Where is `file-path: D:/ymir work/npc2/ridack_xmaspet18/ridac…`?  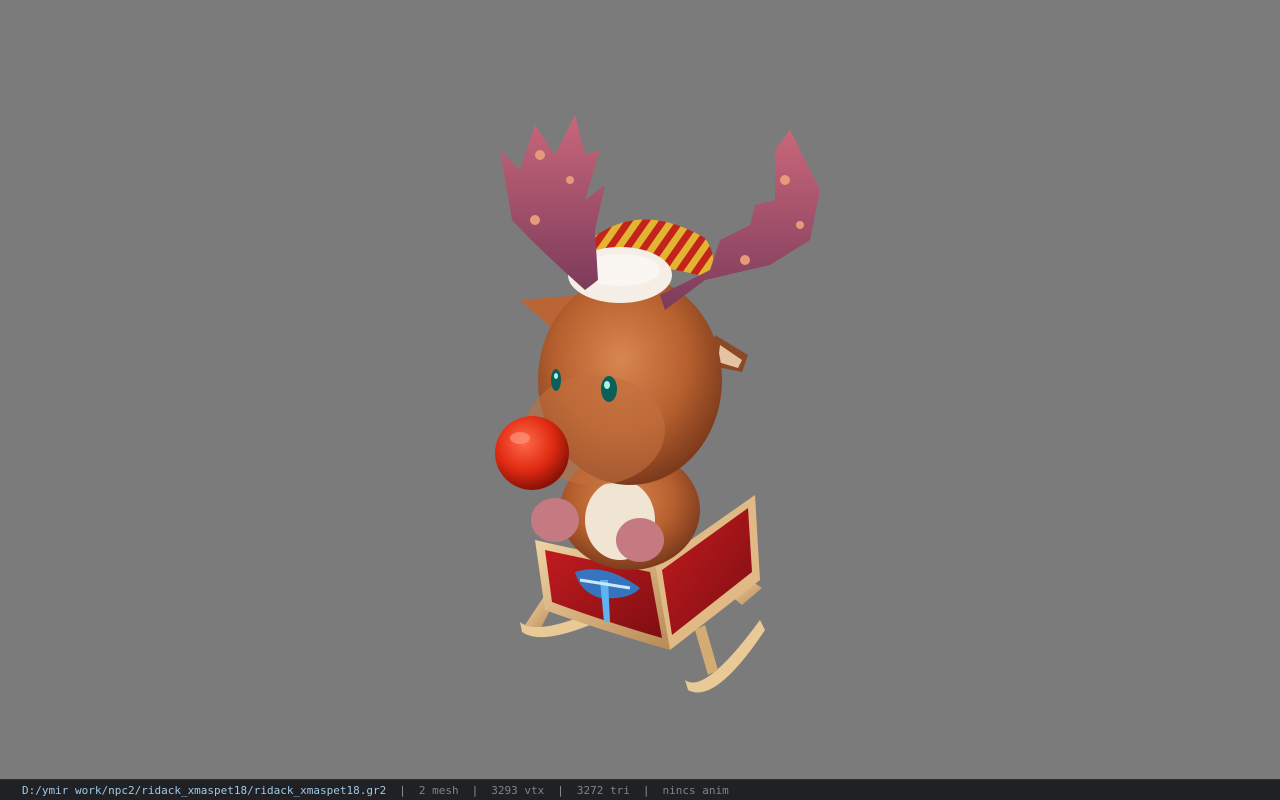 file-path: D:/ymir work/npc2/ridack_xmaspet18/ridac… is located at coordinates (204, 790).